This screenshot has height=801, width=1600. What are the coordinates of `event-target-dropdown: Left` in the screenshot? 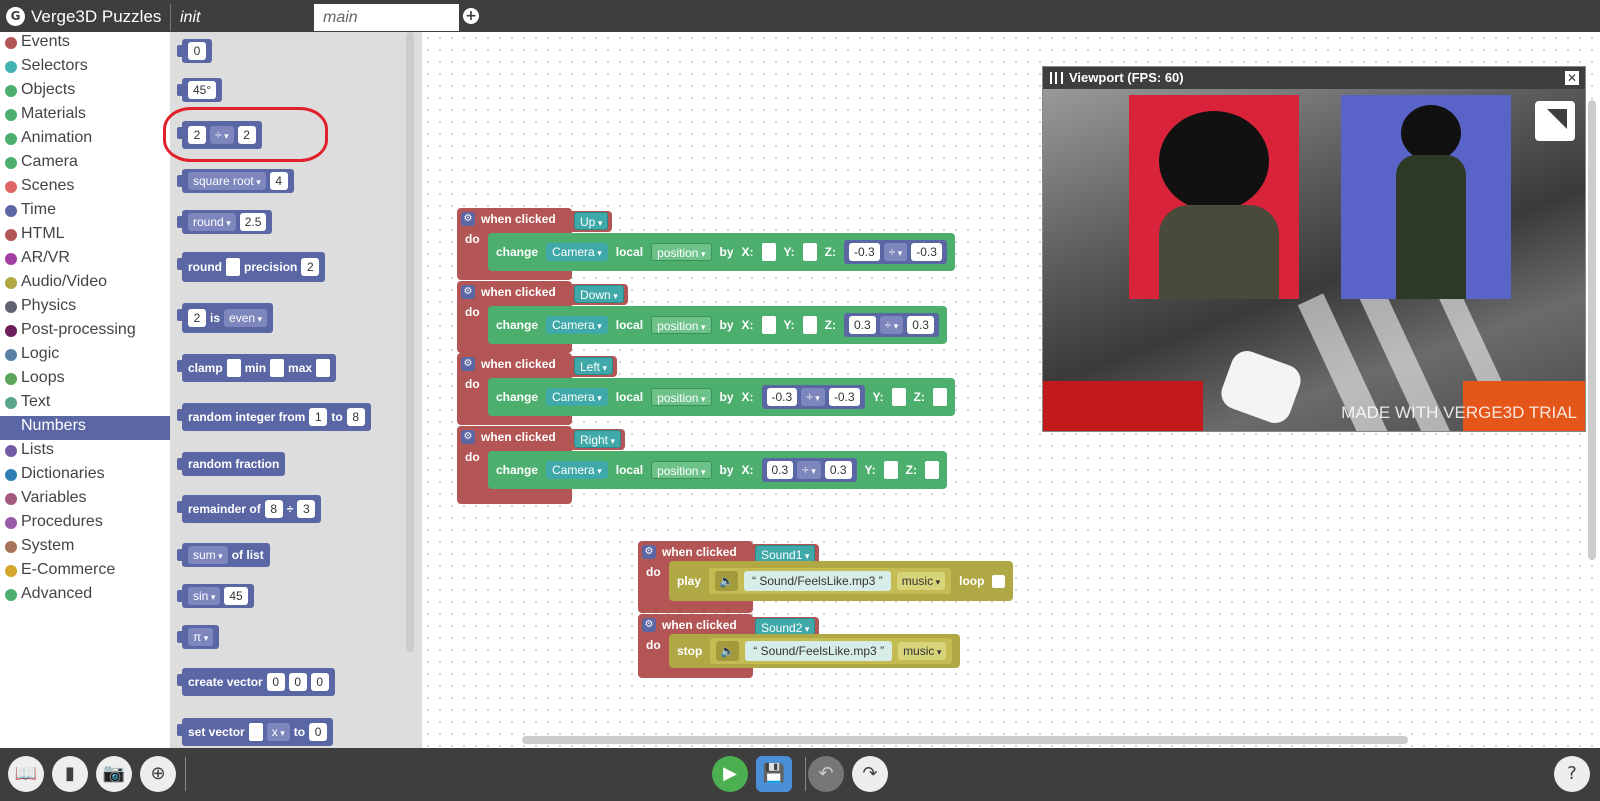 It's located at (594, 366).